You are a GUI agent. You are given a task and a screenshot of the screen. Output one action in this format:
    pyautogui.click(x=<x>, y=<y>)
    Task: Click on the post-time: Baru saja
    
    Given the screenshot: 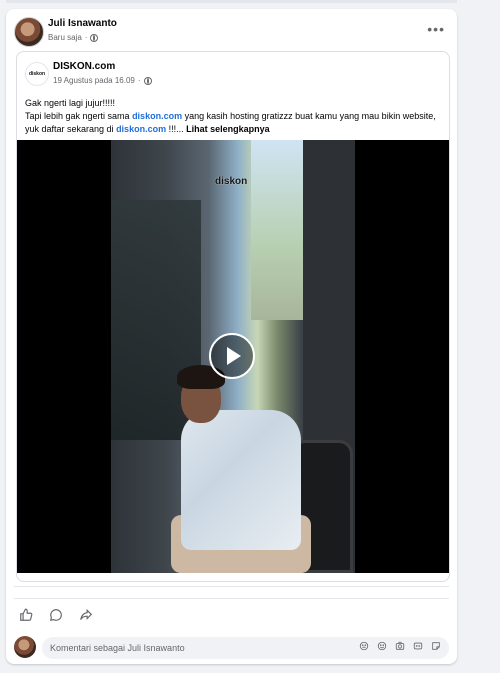 What is the action you would take?
    pyautogui.click(x=65, y=37)
    